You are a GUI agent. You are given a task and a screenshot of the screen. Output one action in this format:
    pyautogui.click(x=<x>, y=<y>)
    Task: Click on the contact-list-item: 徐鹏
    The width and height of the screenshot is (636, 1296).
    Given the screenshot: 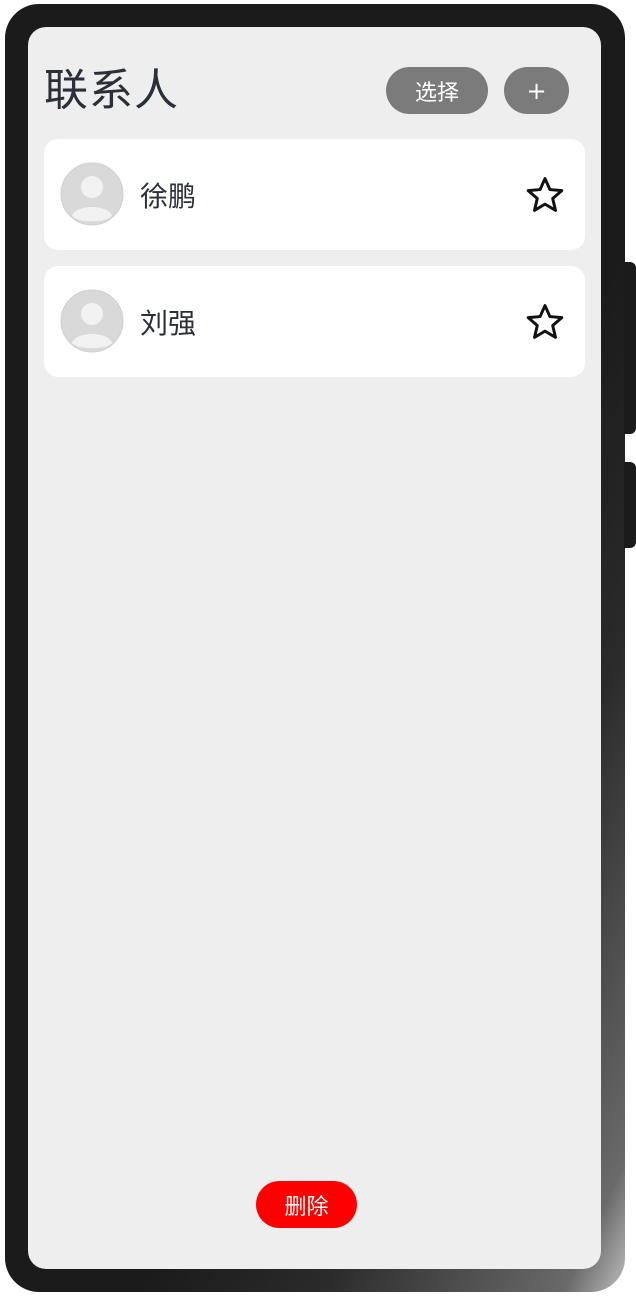 What is the action you would take?
    pyautogui.click(x=314, y=194)
    